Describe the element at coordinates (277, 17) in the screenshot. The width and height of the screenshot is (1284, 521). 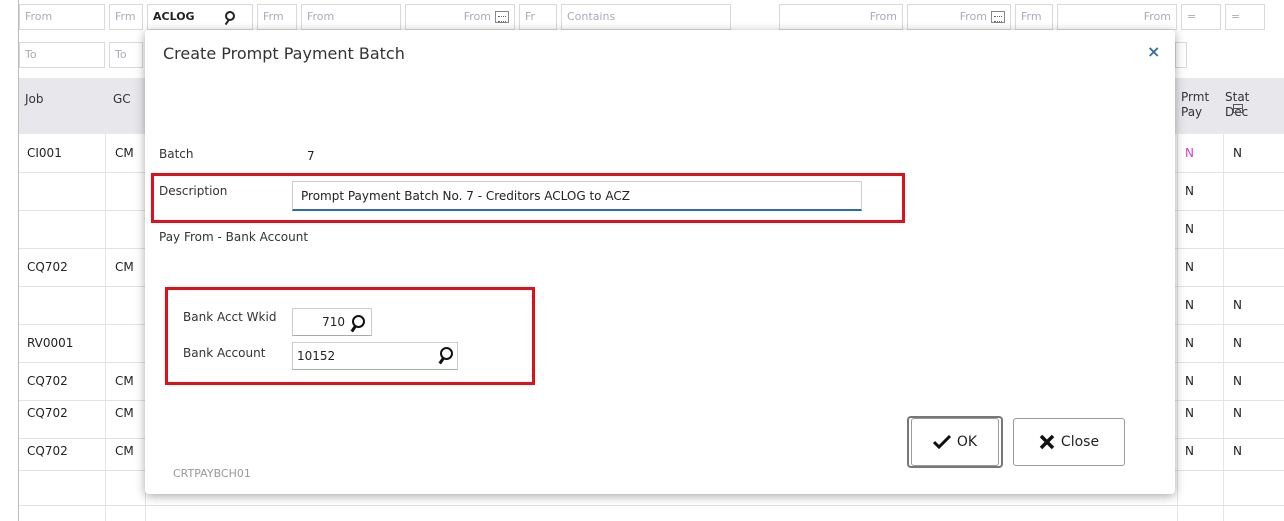
I see `filter-frm-2: Frm` at that location.